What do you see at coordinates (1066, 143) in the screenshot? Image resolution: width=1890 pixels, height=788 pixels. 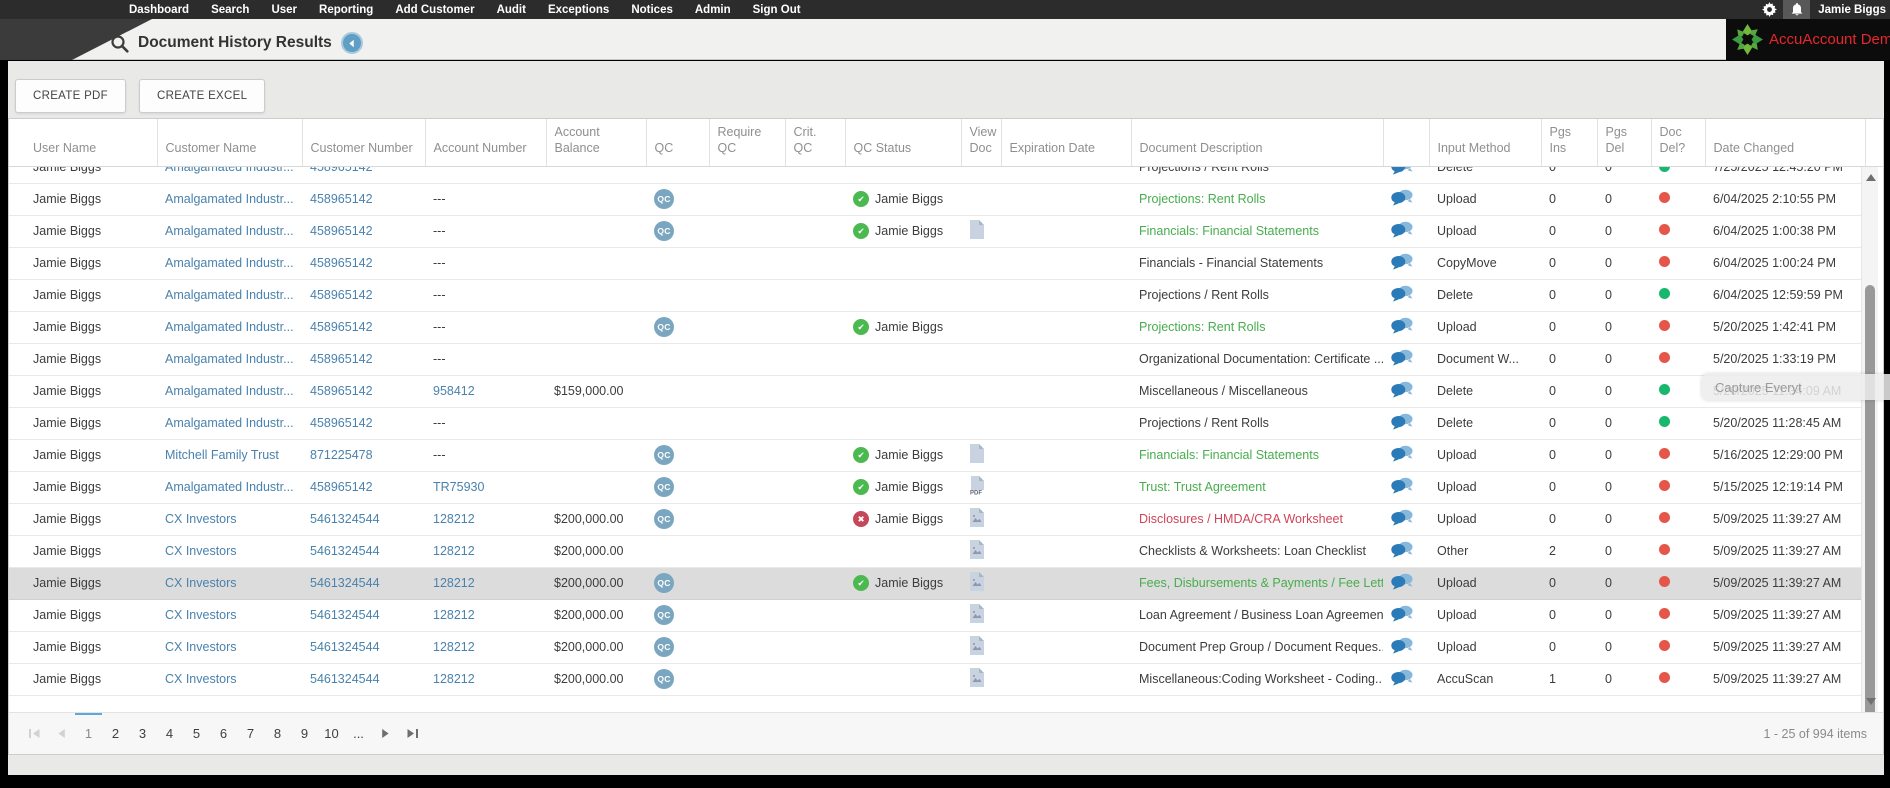 I see `col-expiration-date: Expiration Date` at bounding box center [1066, 143].